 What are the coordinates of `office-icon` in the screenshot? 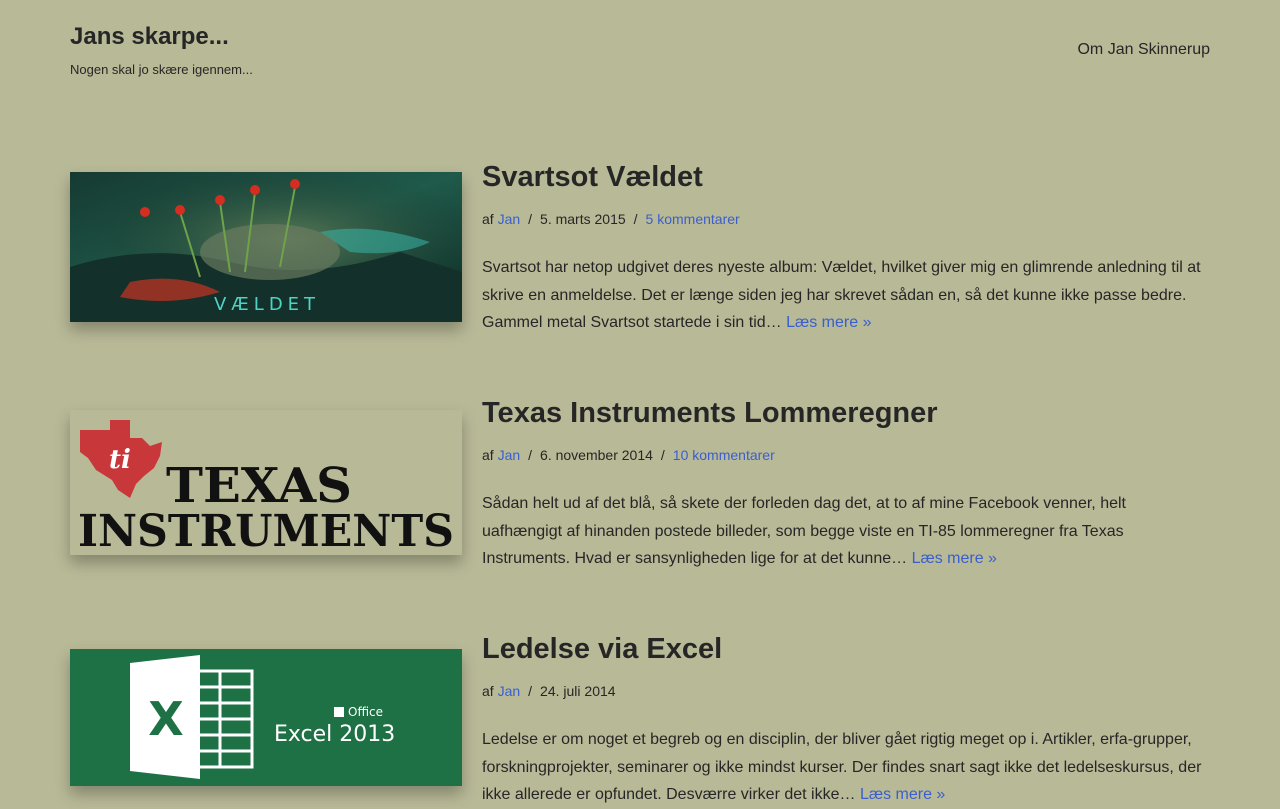 It's located at (339, 712).